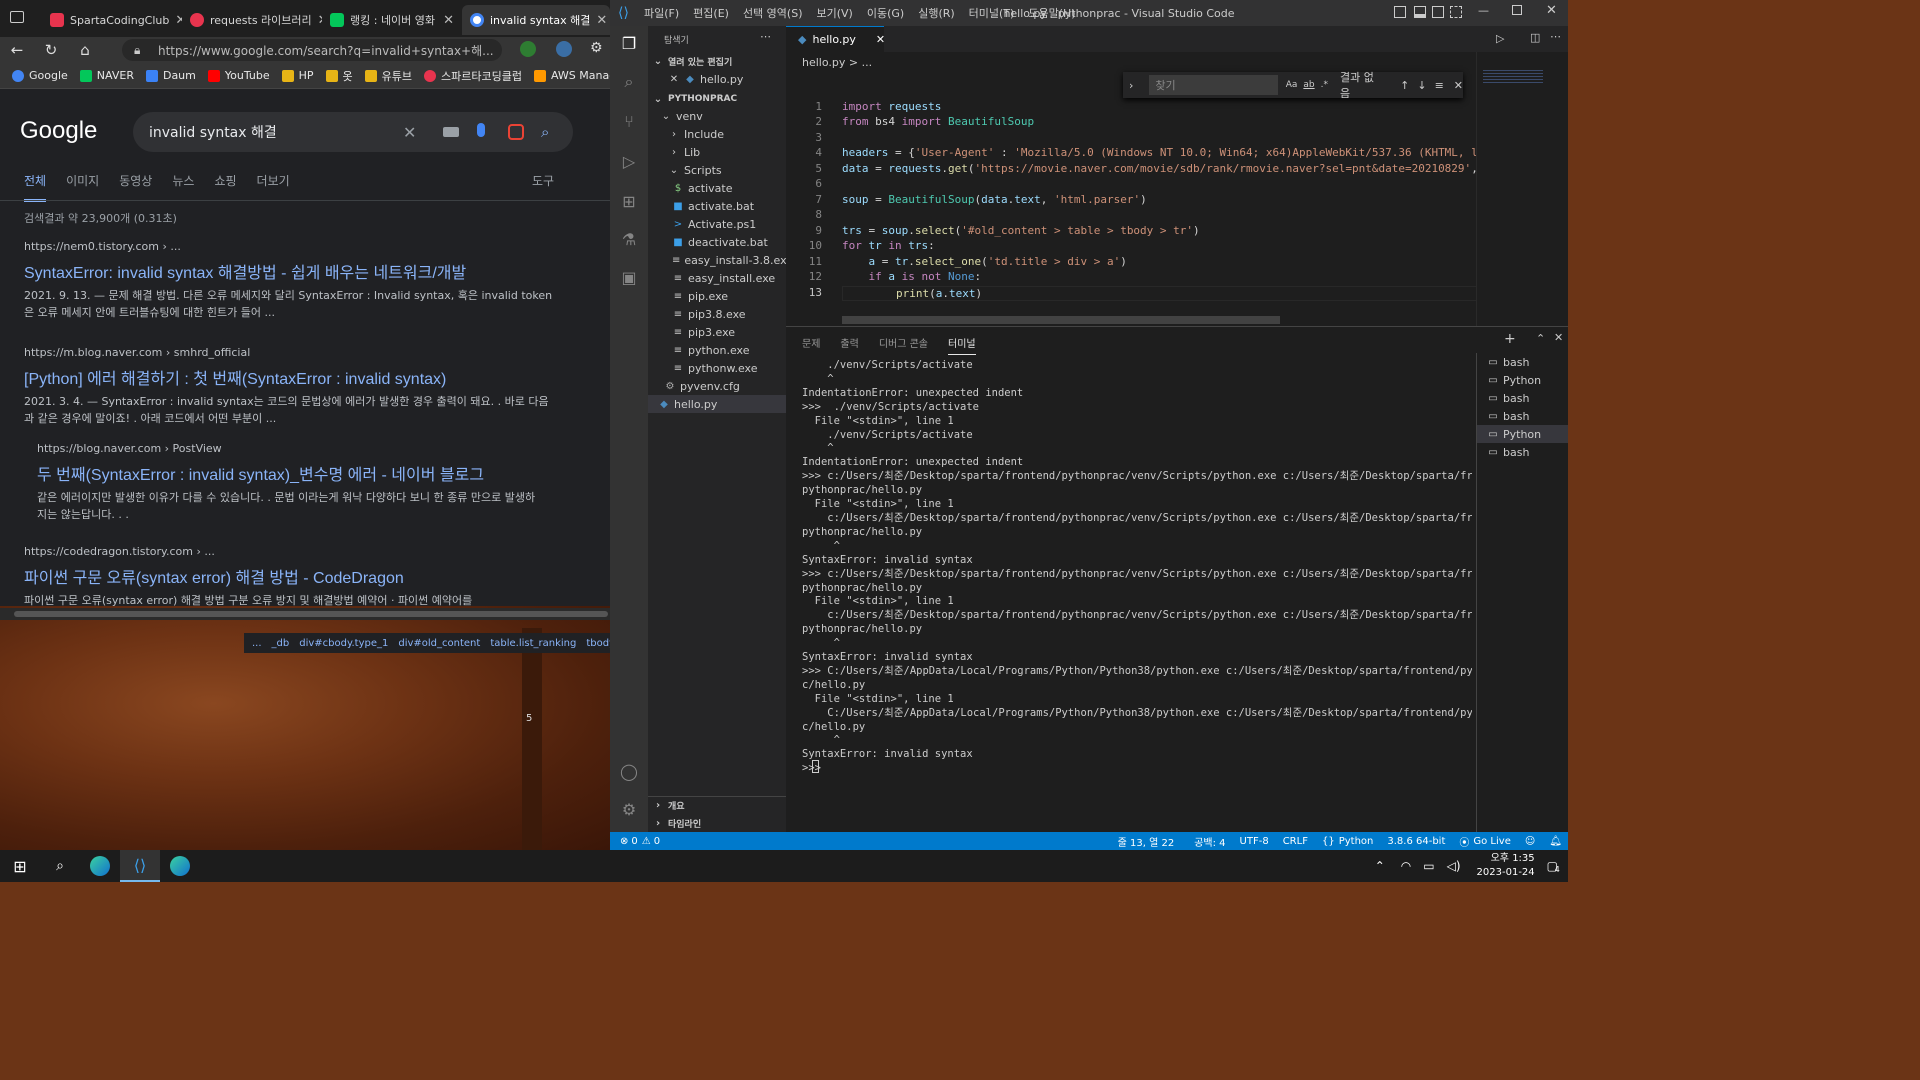 This screenshot has width=1920, height=1080. Describe the element at coordinates (835, 39) in the screenshot. I see `editor-tab: ◆ hello.py ✕` at that location.